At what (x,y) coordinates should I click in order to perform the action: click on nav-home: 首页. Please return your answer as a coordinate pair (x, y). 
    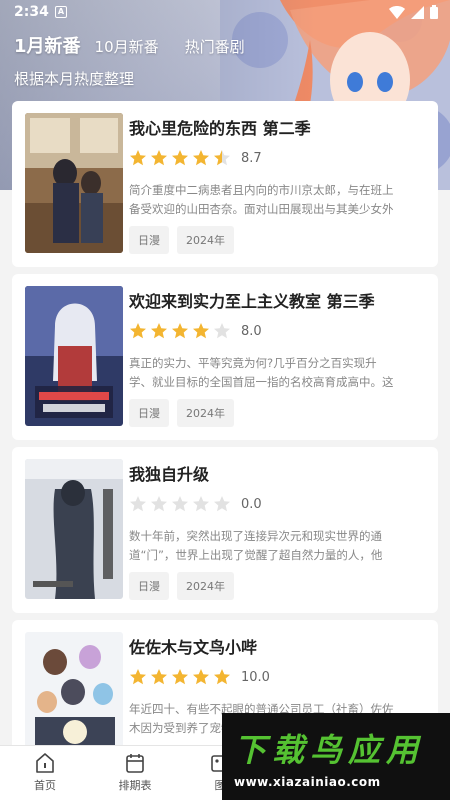
    Looking at the image, I should click on (45, 772).